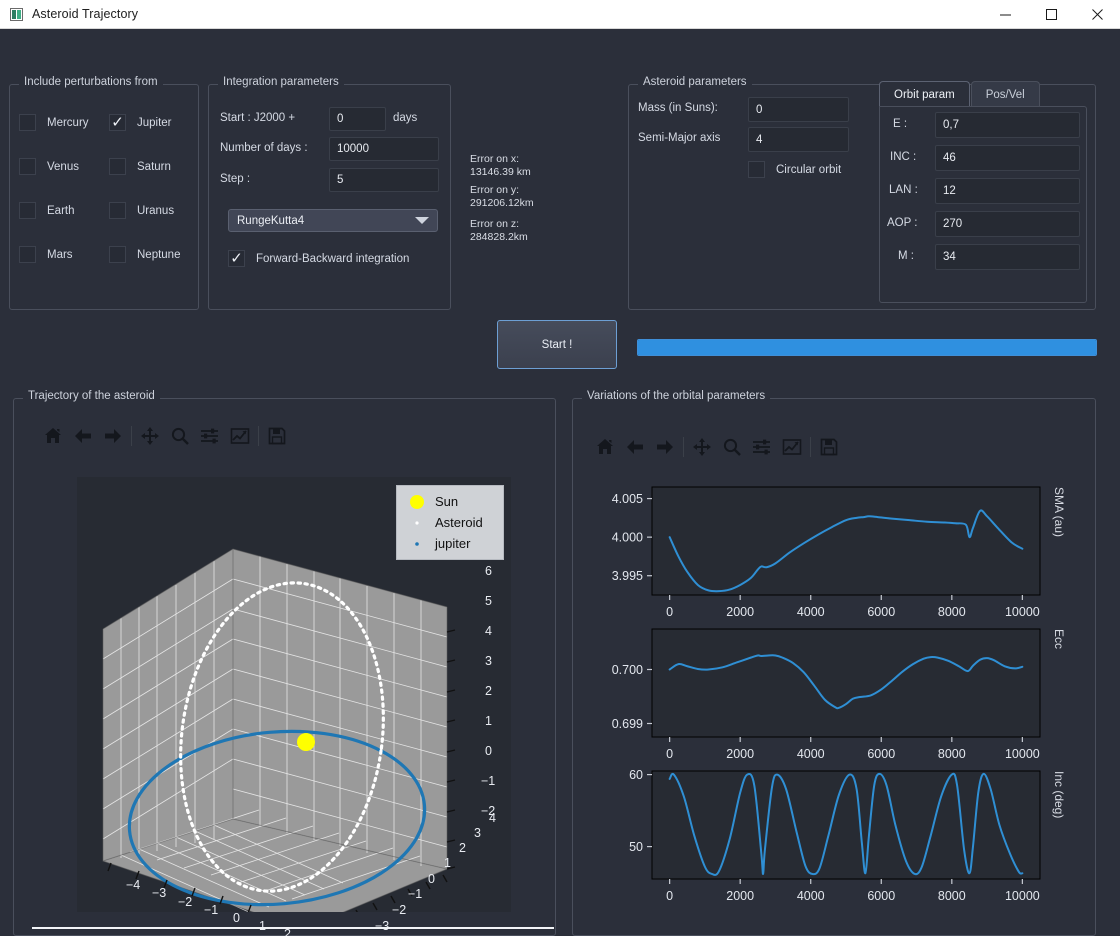  What do you see at coordinates (502, 197) in the screenshot?
I see `error-y: Error on y: 291206.12km` at bounding box center [502, 197].